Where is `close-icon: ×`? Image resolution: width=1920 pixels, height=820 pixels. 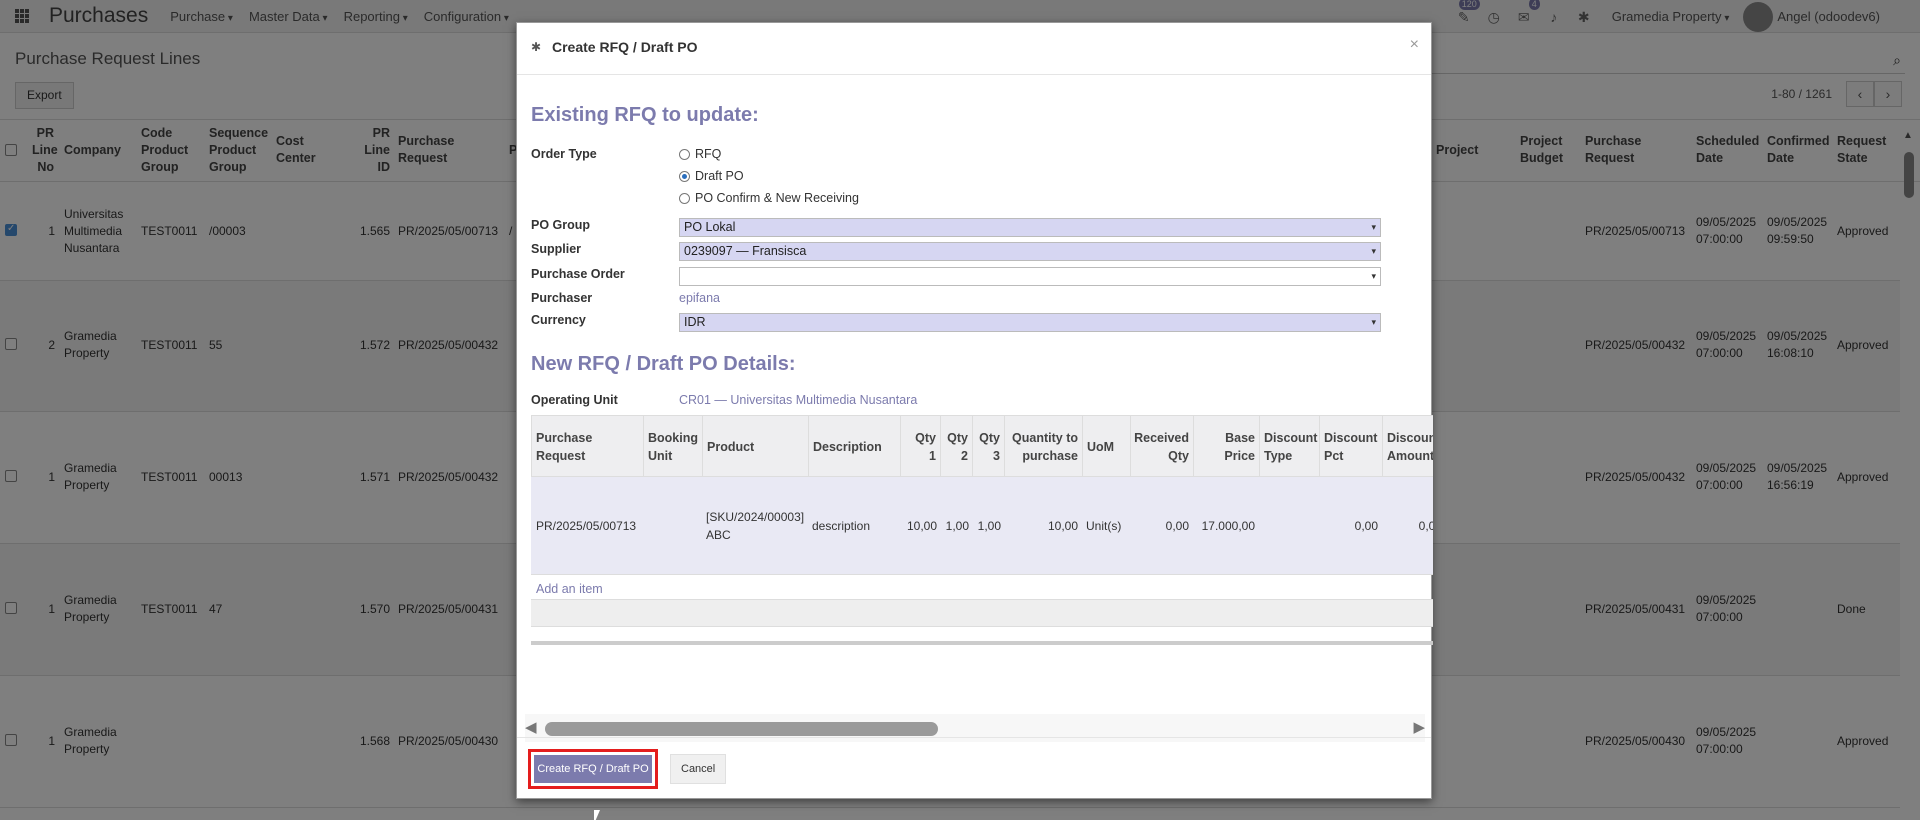
close-icon: × is located at coordinates (1414, 45).